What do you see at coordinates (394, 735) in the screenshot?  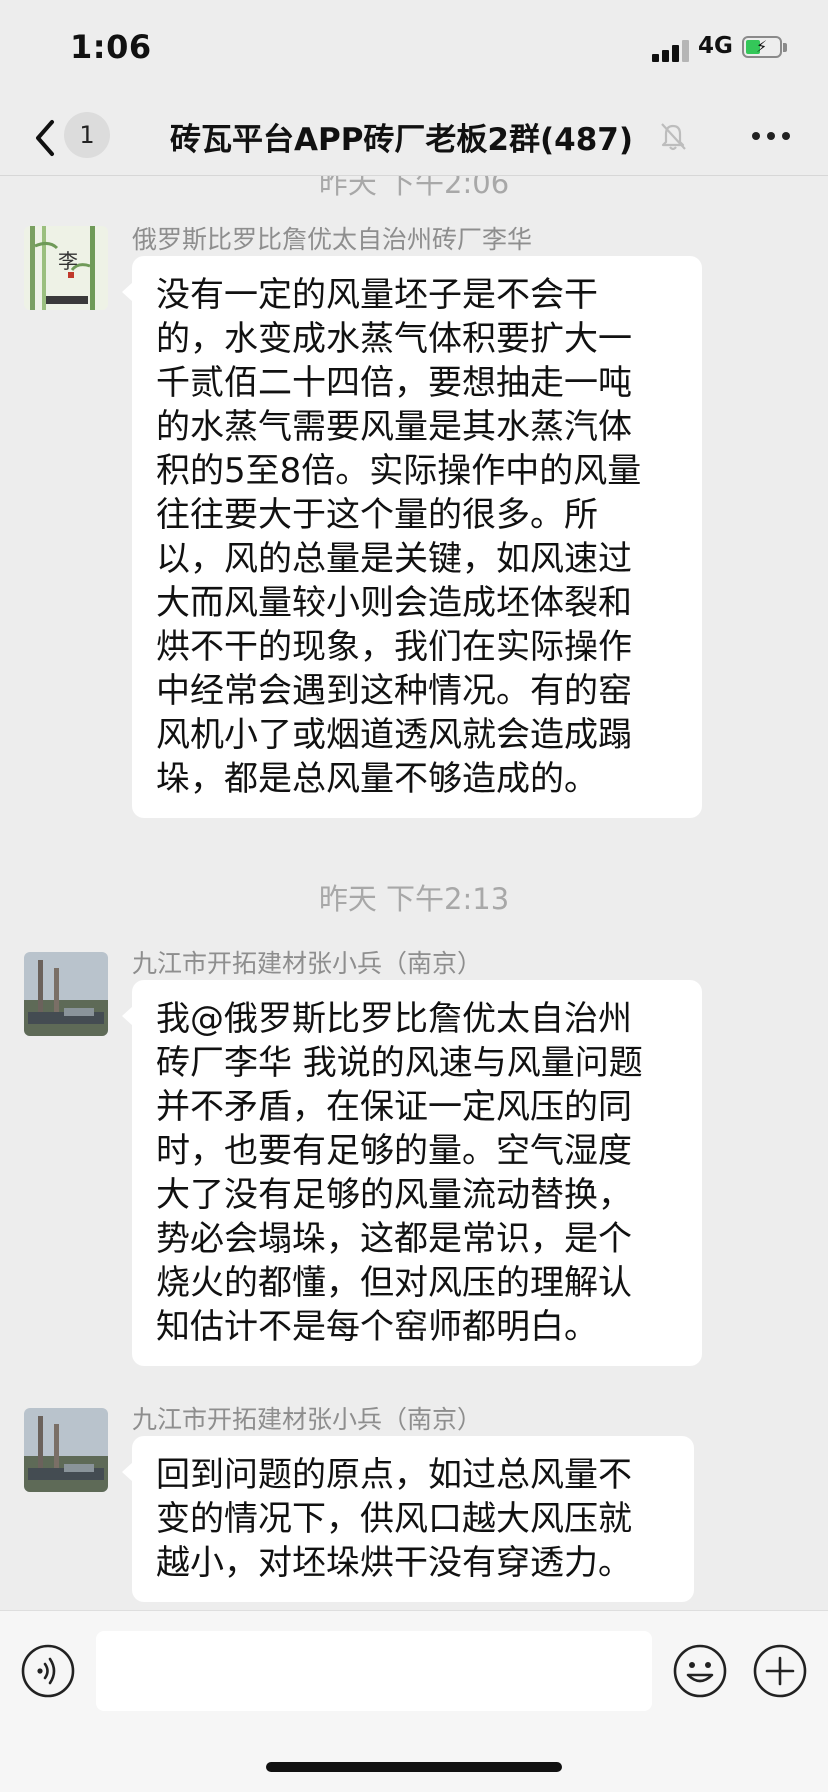 I see `message-line: 风机小了或烟道透风就会造成蹋` at bounding box center [394, 735].